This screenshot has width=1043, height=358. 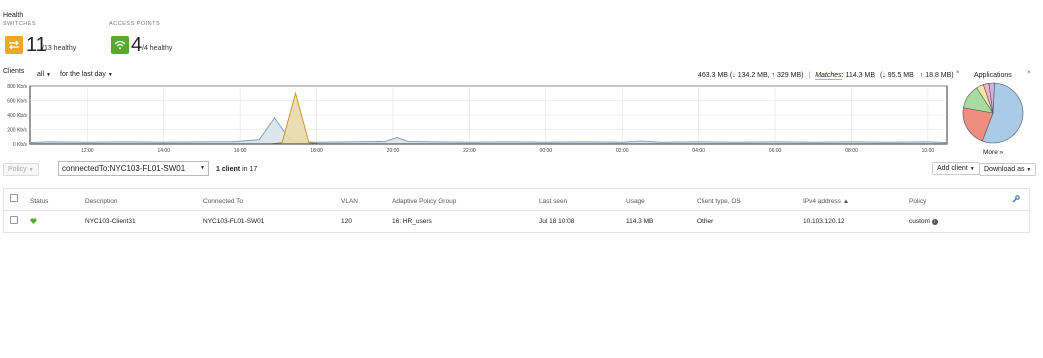 What do you see at coordinates (20, 145) in the screenshot?
I see `y-tick-label: 0 Kb/s` at bounding box center [20, 145].